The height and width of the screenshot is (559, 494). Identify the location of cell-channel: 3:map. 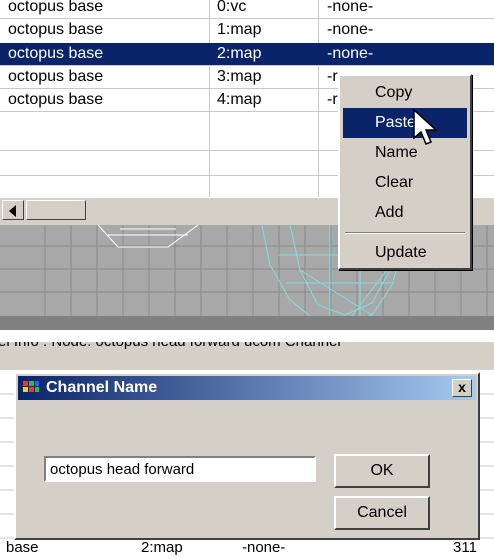
(239, 76).